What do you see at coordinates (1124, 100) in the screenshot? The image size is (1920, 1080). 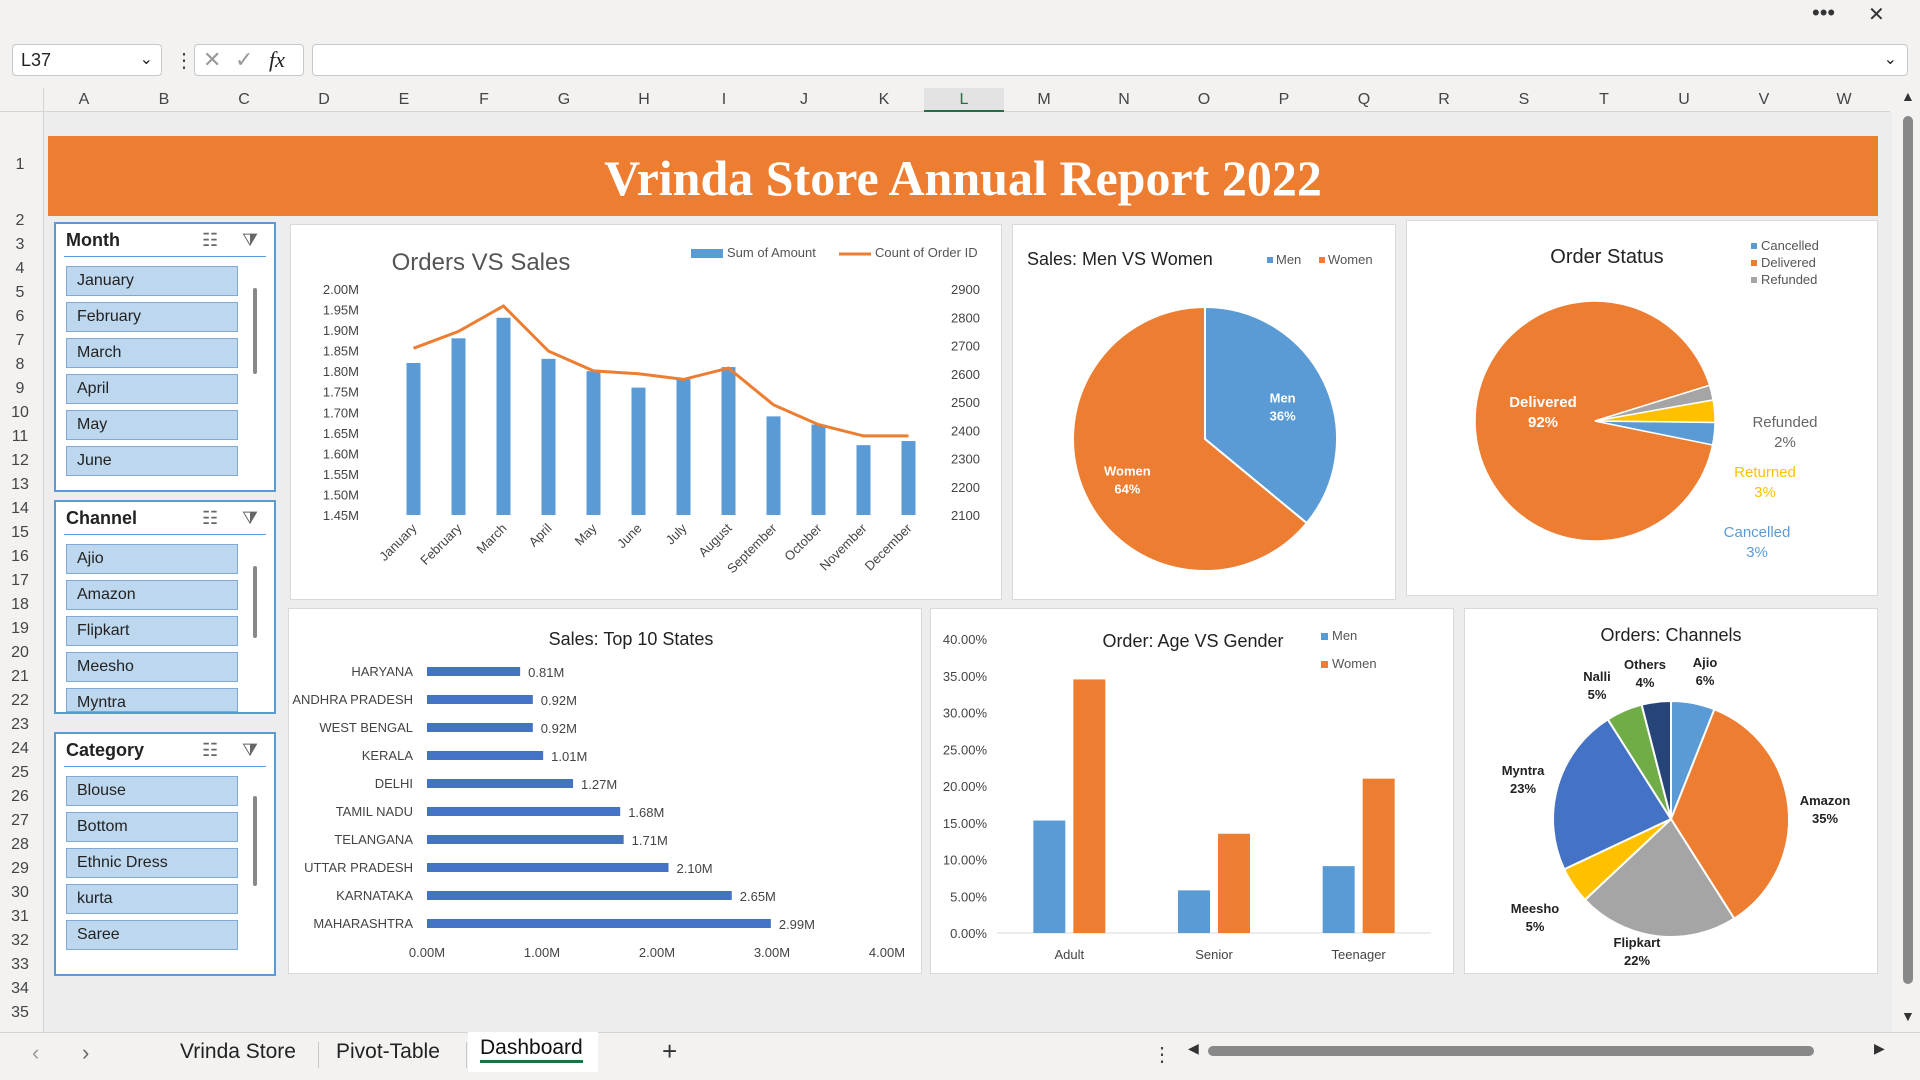 I see `column-header: N` at bounding box center [1124, 100].